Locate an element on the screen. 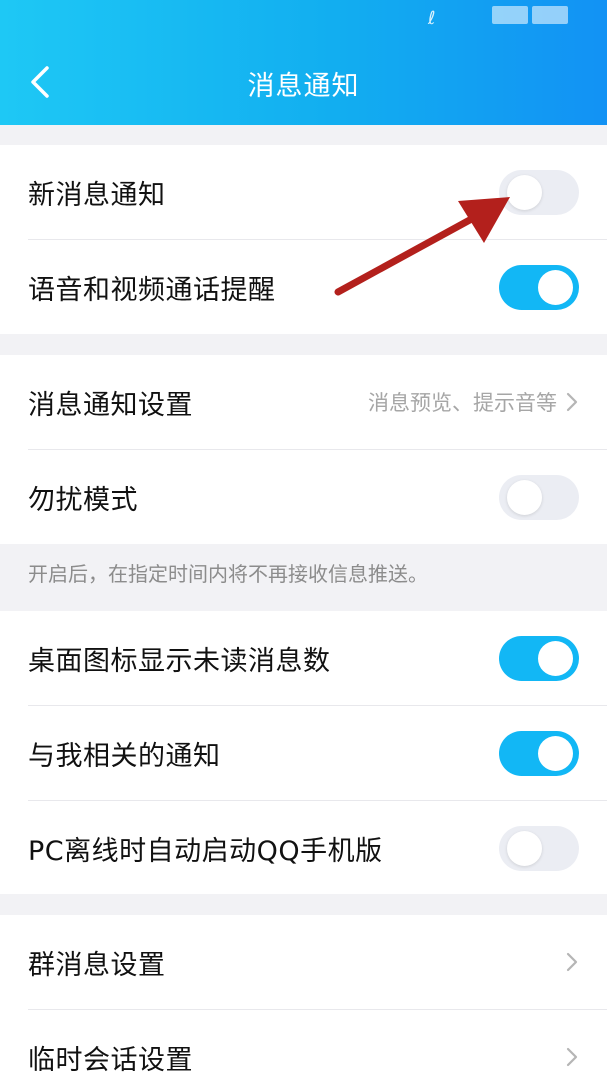 The image size is (607, 1080). row-related-notification: 与我相关的通知 is located at coordinates (303, 753).